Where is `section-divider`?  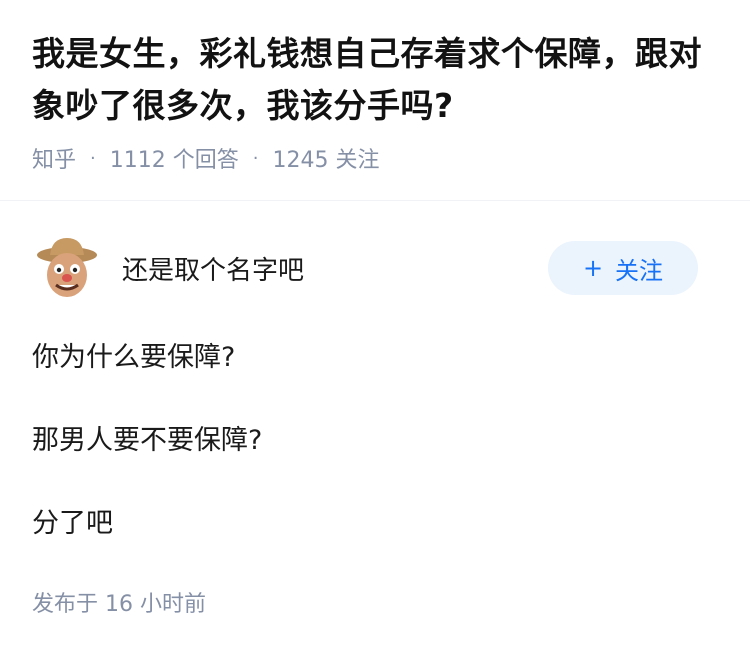 section-divider is located at coordinates (375, 200).